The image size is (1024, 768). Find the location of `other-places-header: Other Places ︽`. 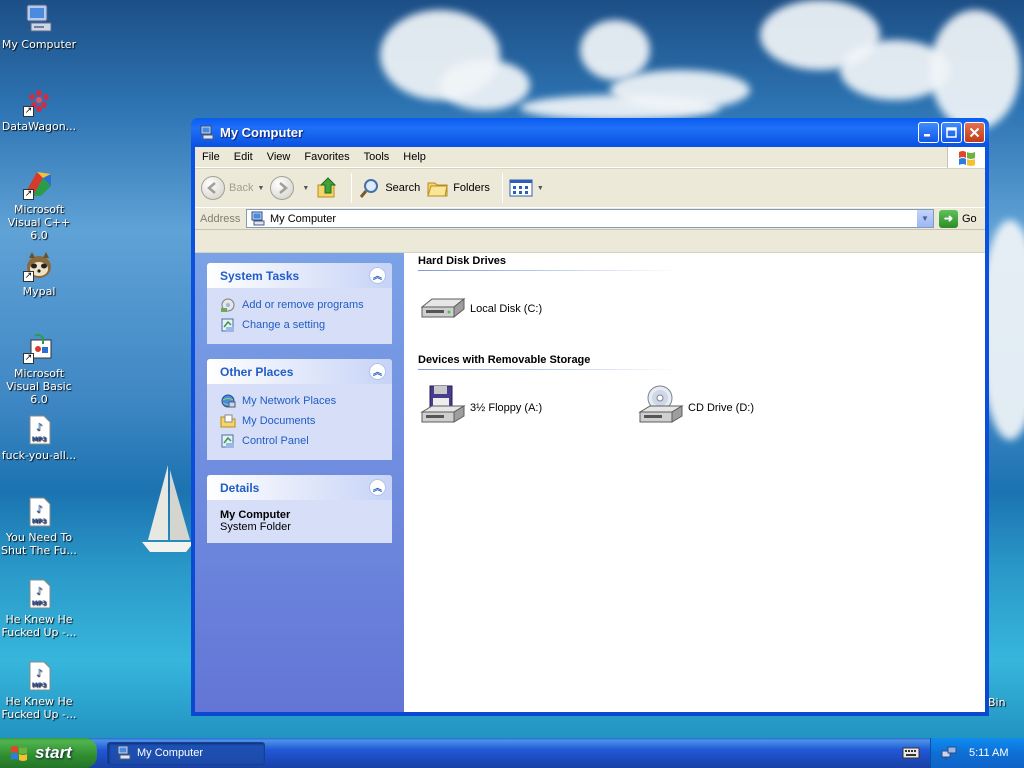

other-places-header: Other Places ︽ is located at coordinates (299, 371).